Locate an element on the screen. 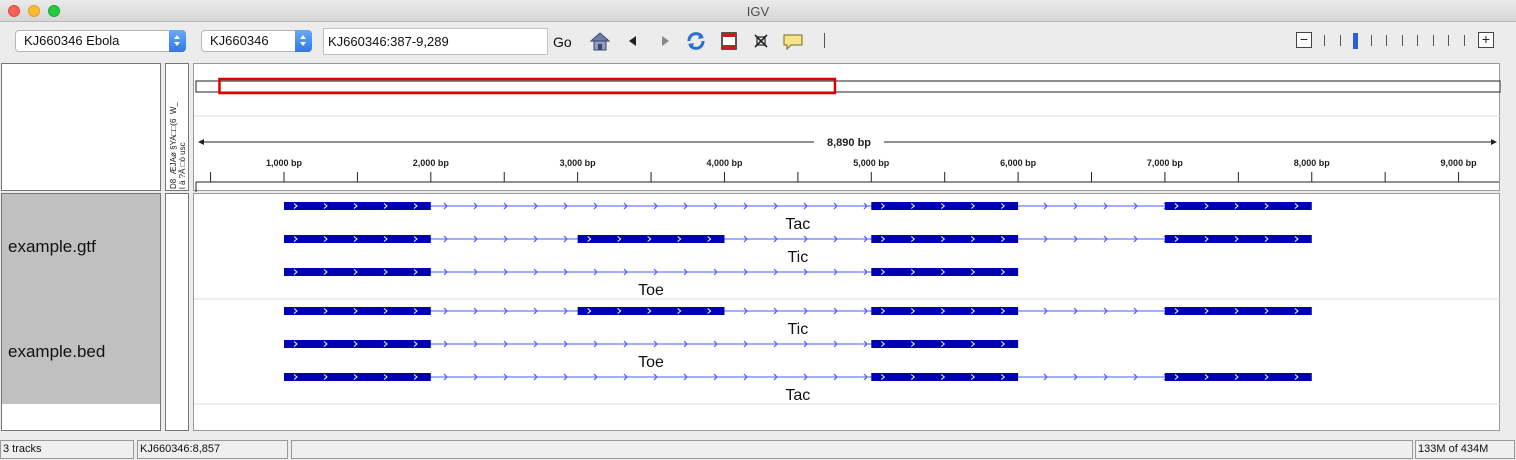 This screenshot has height=460, width=1516. resize-to-window-icon is located at coordinates (761, 41).